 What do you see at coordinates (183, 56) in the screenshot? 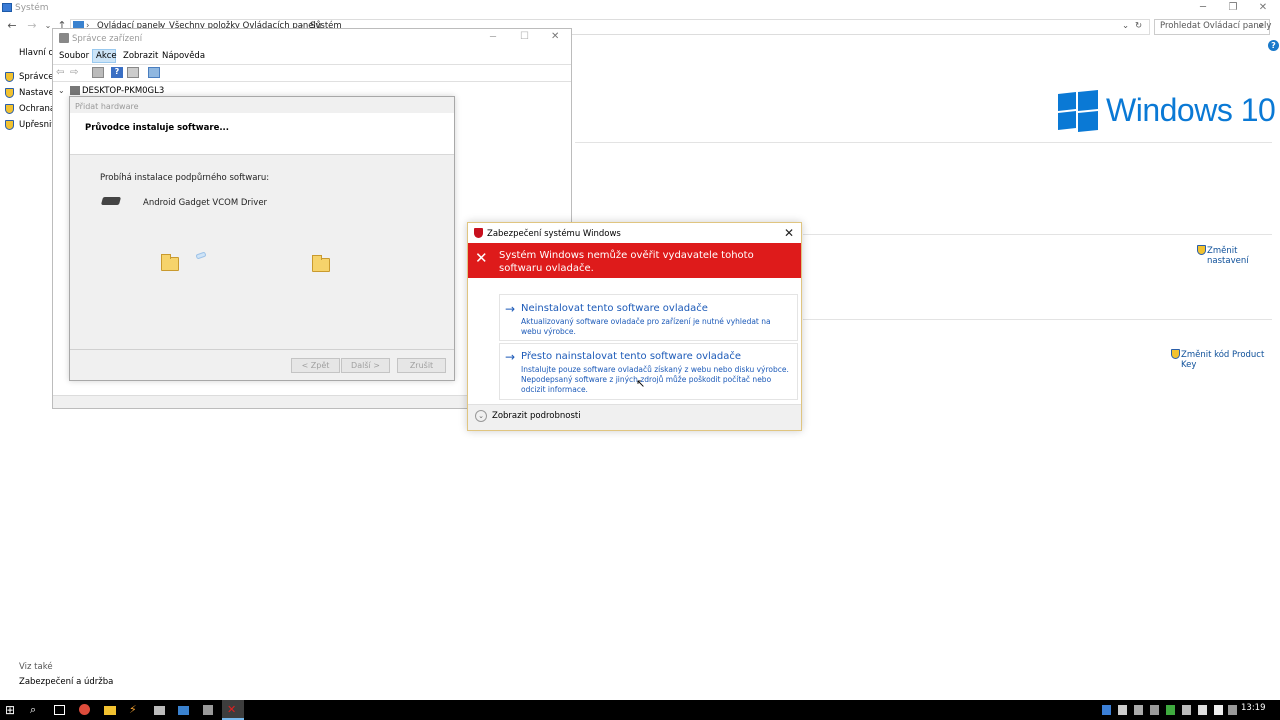
I see `menu-help: Nápověda` at bounding box center [183, 56].